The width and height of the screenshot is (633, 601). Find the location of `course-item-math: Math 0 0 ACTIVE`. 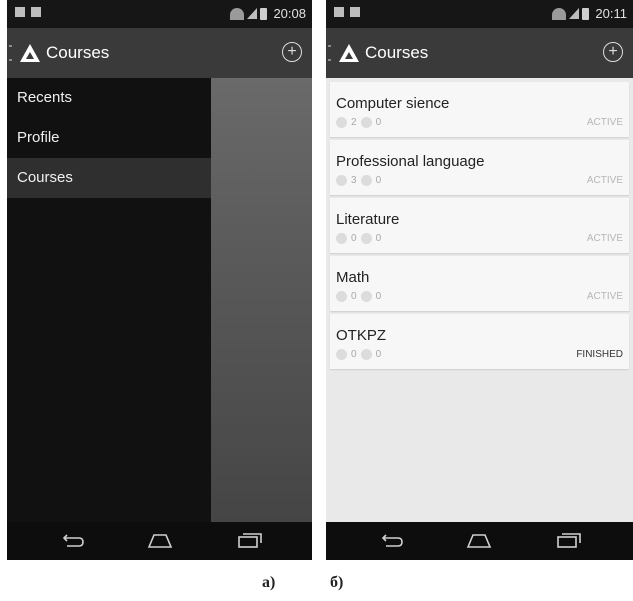

course-item-math: Math 0 0 ACTIVE is located at coordinates (479, 283).